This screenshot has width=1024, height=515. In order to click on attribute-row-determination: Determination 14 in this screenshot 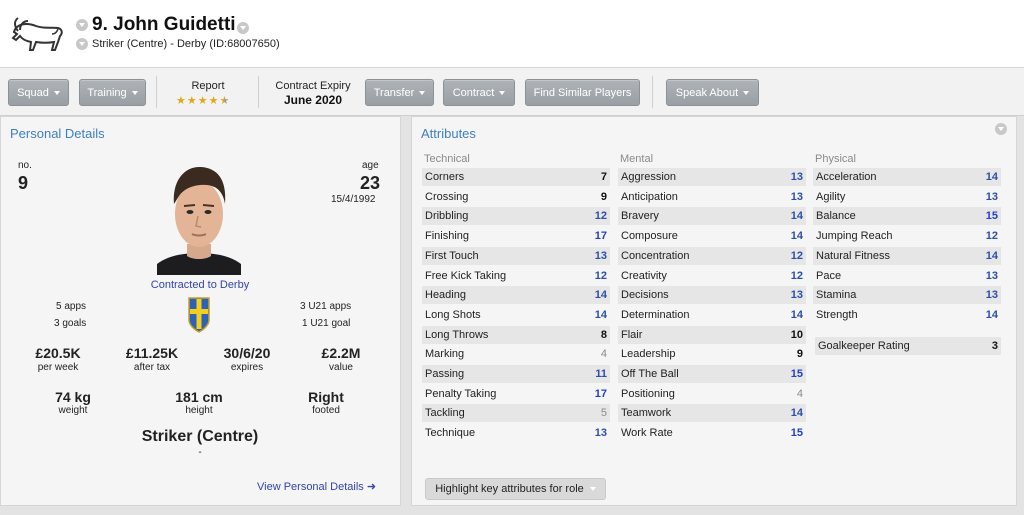, I will do `click(712, 315)`.